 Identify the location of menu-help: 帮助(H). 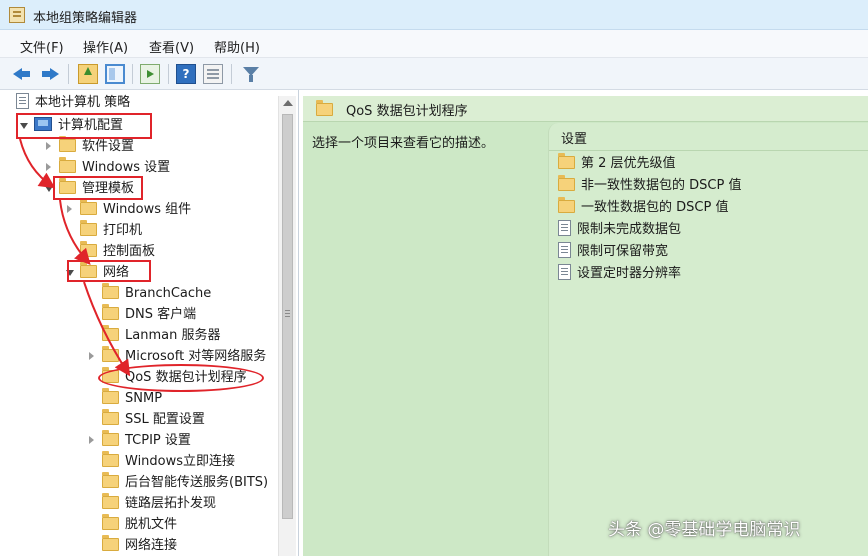
(237, 46).